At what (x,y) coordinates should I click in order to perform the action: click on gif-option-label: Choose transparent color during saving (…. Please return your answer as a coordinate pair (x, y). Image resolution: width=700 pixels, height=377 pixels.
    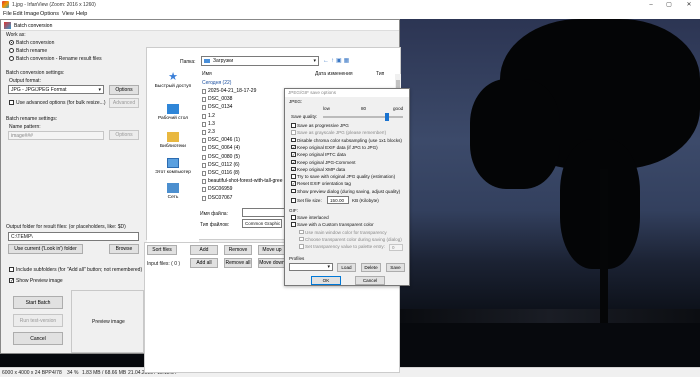
    Looking at the image, I should click on (353, 239).